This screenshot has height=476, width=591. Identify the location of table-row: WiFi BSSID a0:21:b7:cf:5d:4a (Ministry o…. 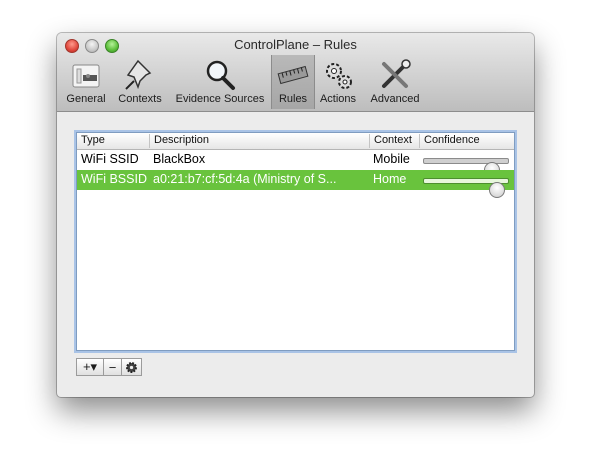
(295, 184).